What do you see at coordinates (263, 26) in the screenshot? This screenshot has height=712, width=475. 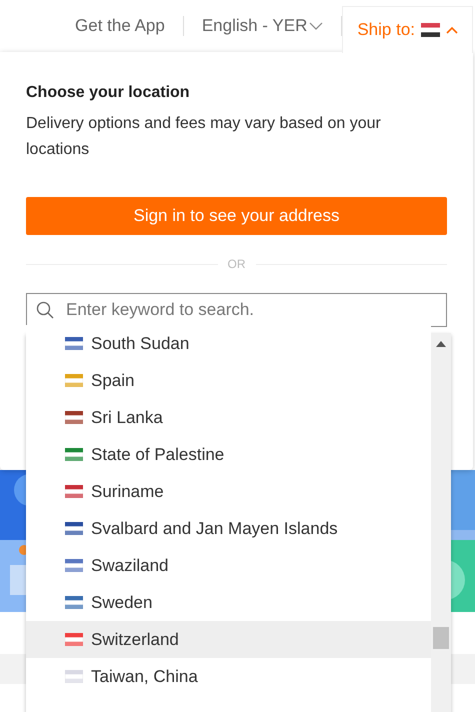 I see `language-selector: English - YER` at bounding box center [263, 26].